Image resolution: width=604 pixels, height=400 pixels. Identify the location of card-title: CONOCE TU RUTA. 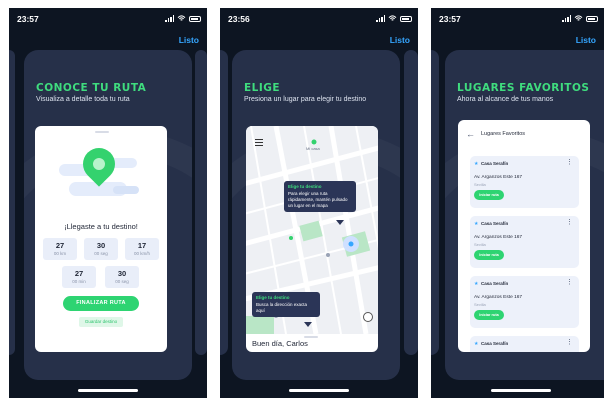
(91, 88).